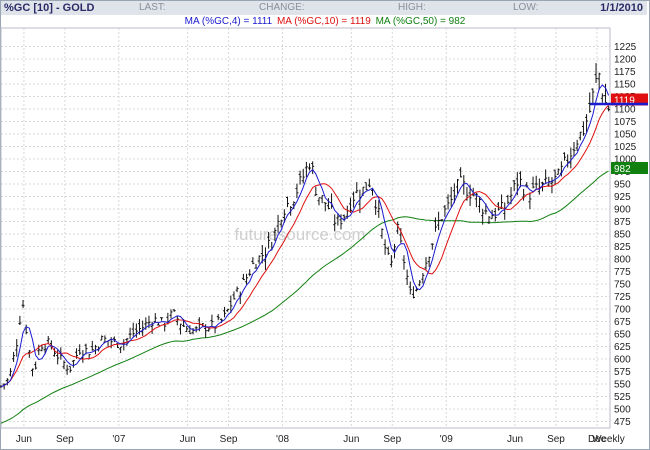 The height and width of the screenshot is (450, 650). I want to click on y-tick-label: 1175, so click(625, 72).